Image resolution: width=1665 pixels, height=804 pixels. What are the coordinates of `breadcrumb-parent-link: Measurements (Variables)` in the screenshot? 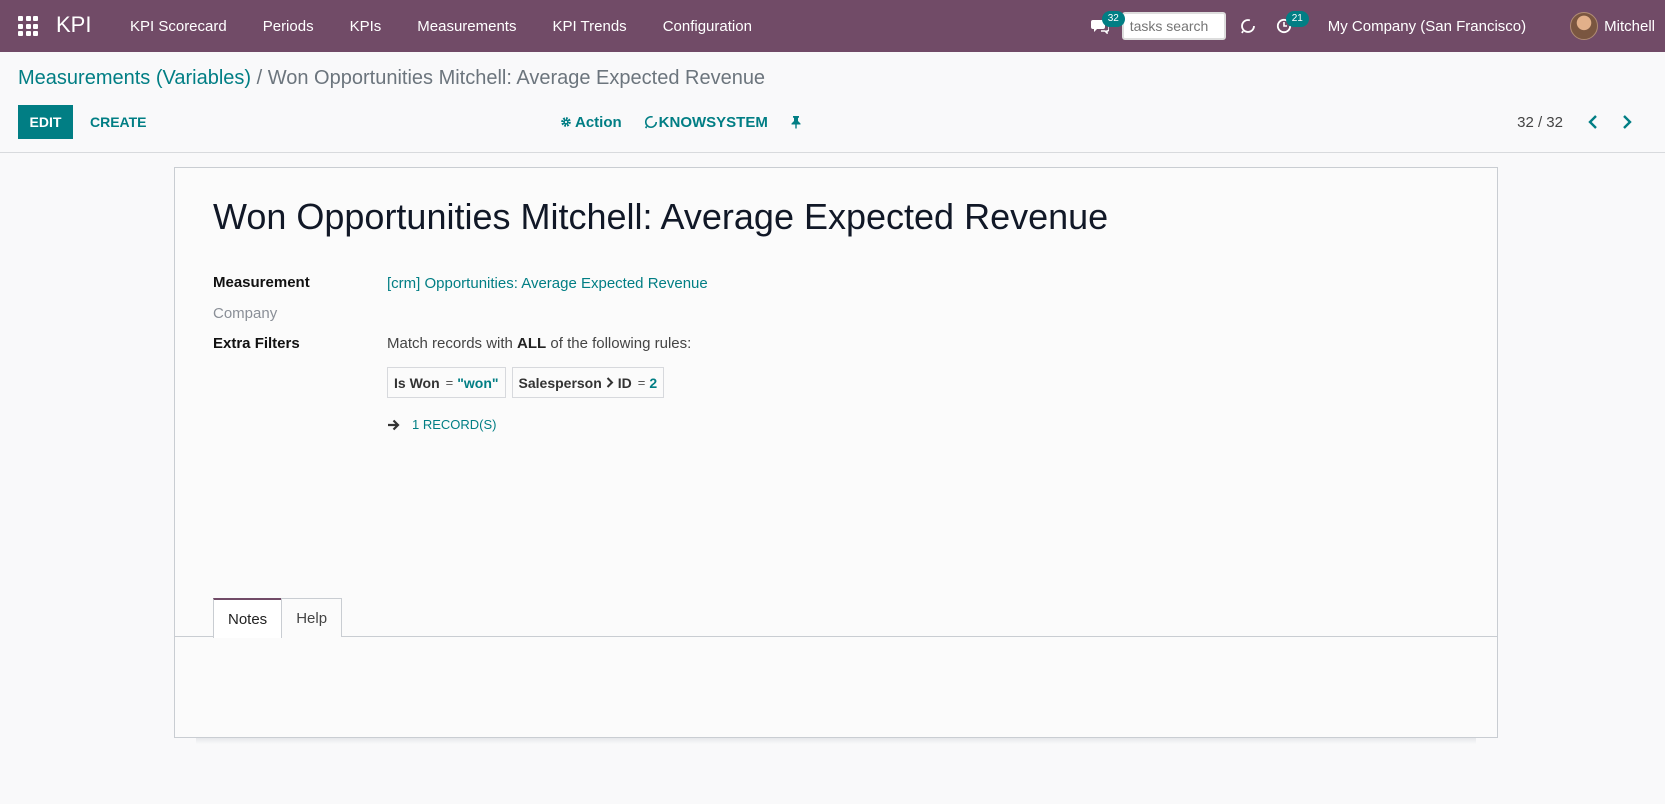 It's located at (134, 78).